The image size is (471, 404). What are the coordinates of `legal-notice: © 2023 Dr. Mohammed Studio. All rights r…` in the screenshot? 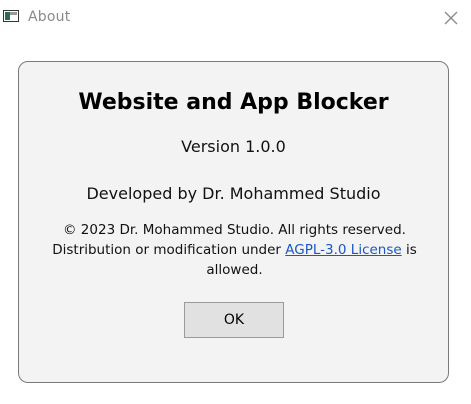 It's located at (234, 250).